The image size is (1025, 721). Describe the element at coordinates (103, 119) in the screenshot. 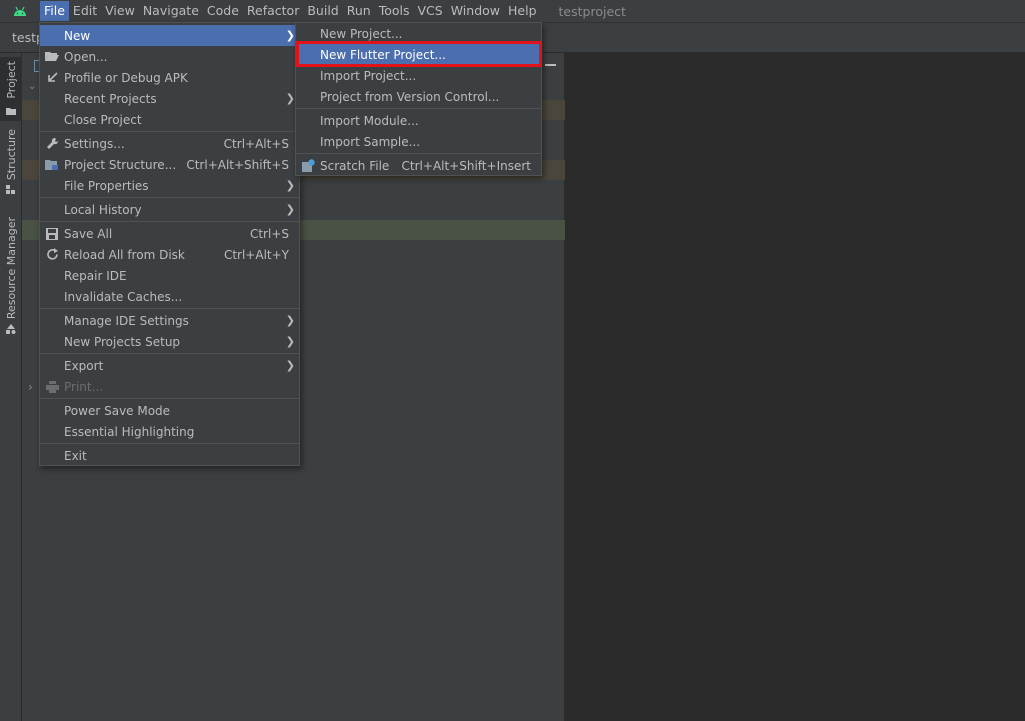

I see `menu-item-close-project-label: Close Project` at that location.